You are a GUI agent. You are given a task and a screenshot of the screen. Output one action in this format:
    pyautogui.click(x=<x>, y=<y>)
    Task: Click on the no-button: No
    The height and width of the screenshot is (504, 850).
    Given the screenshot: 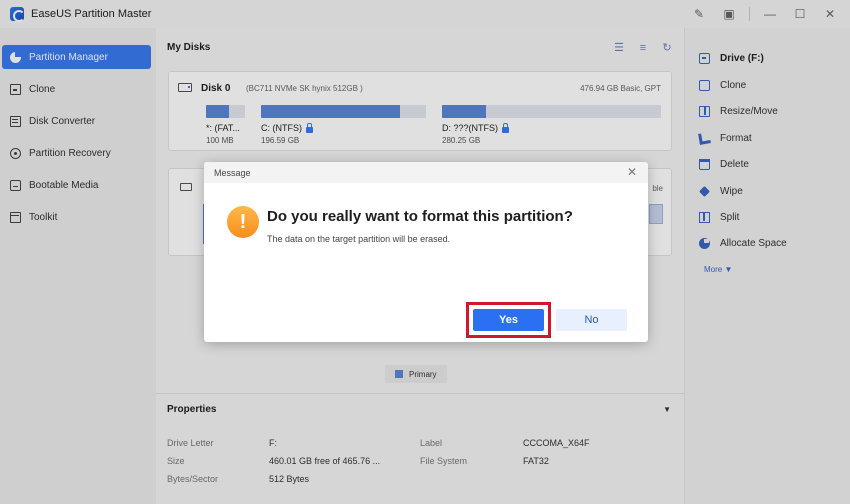 What is the action you would take?
    pyautogui.click(x=591, y=320)
    